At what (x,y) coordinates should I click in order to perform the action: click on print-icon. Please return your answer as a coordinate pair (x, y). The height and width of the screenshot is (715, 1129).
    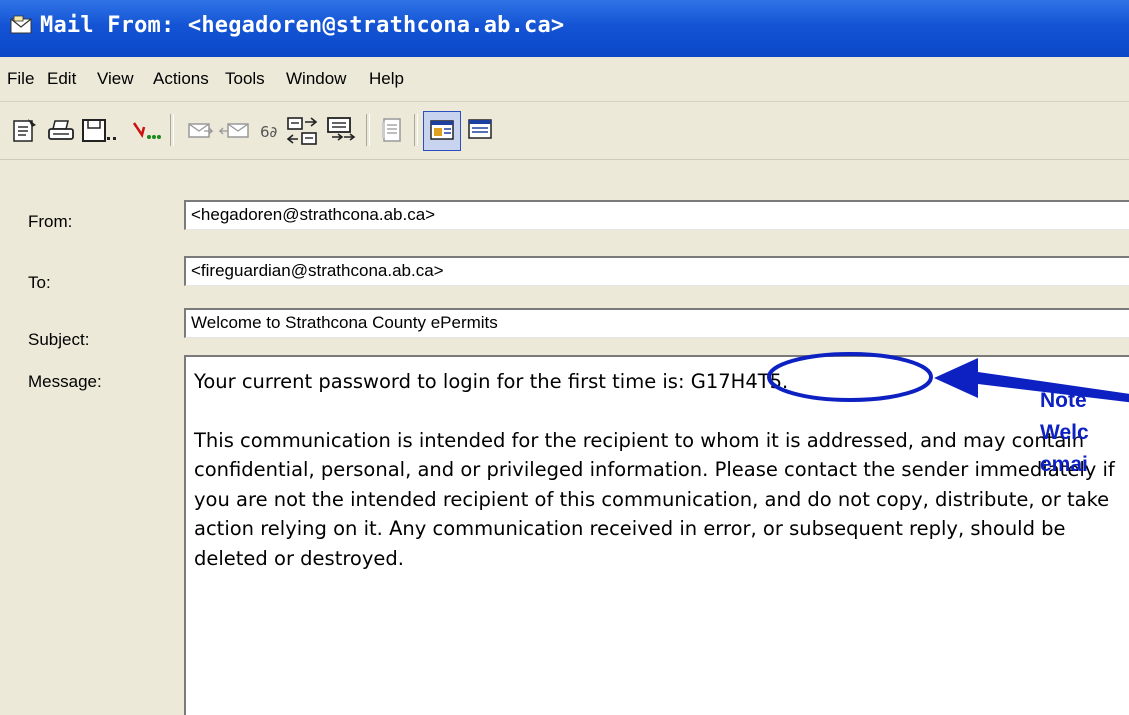
    Looking at the image, I should click on (61, 130).